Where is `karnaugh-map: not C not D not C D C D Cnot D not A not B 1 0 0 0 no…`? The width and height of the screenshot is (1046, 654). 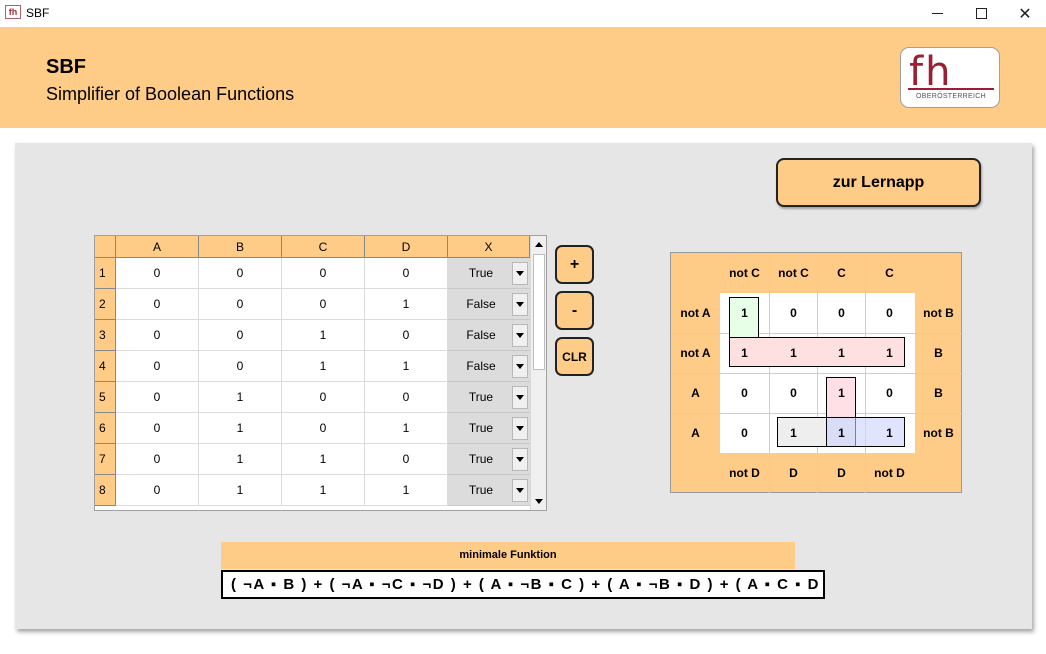 karnaugh-map: not C not D not C D C D Cnot D not A not B 1 0 0 0 no… is located at coordinates (816, 372).